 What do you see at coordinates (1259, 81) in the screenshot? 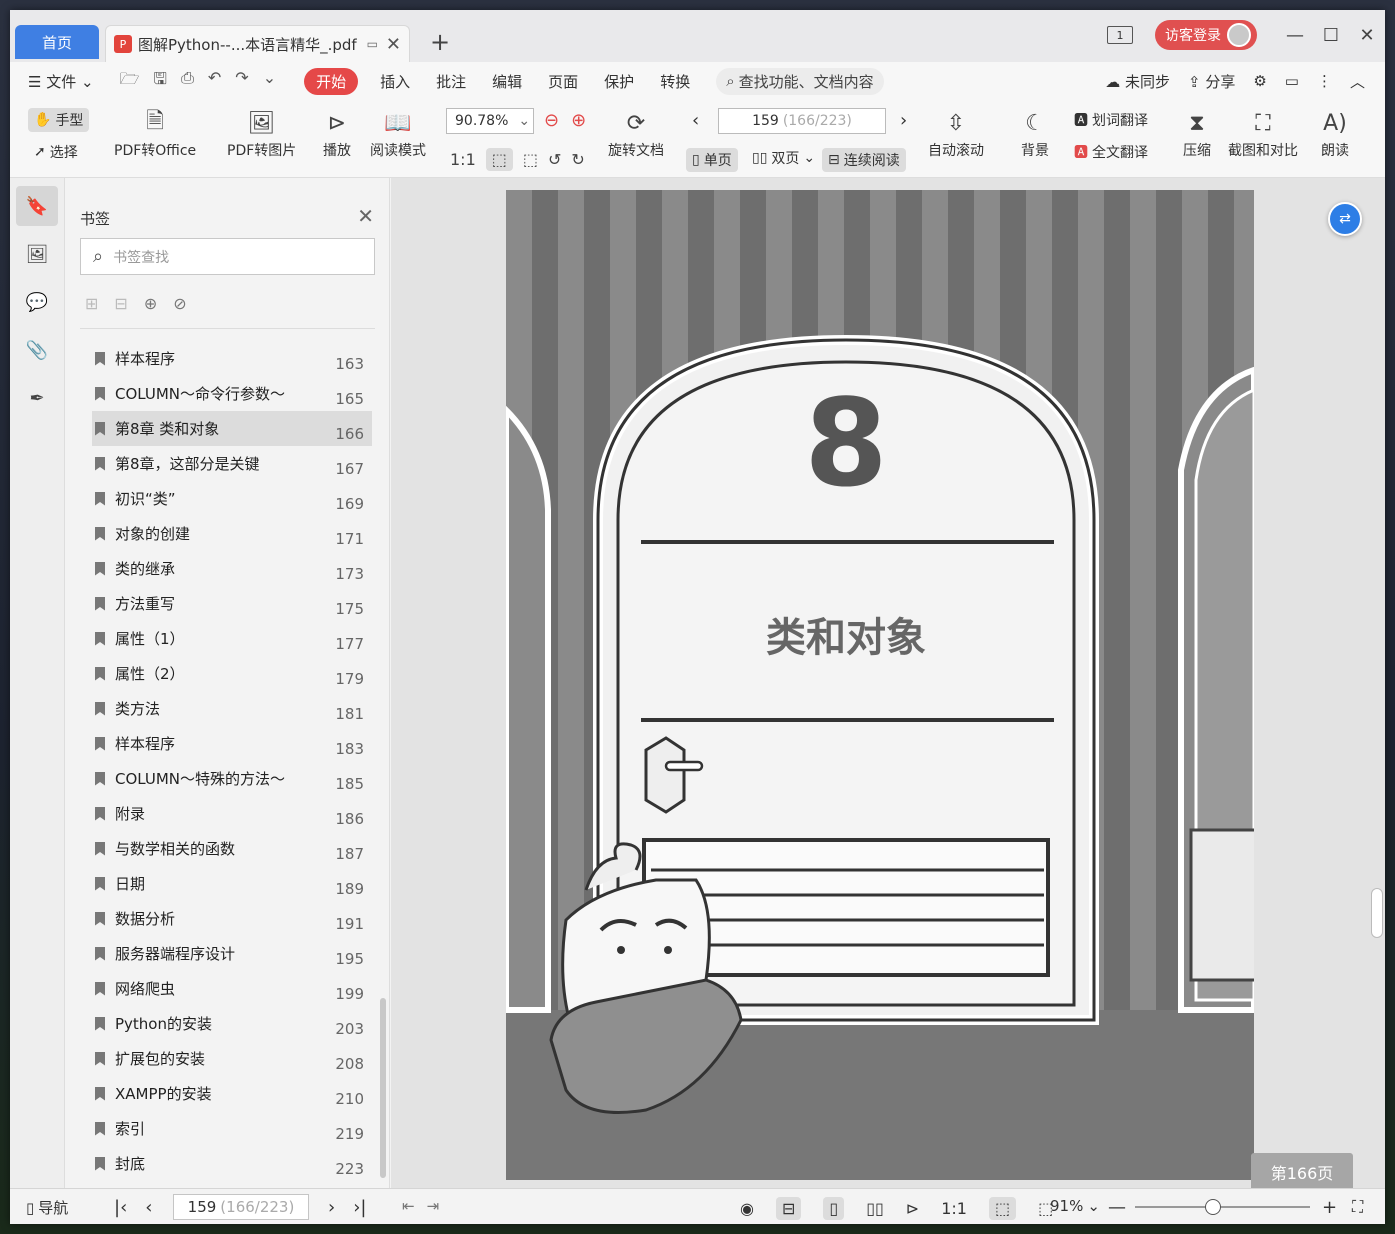
I see `settings-icon: ⚙` at bounding box center [1259, 81].